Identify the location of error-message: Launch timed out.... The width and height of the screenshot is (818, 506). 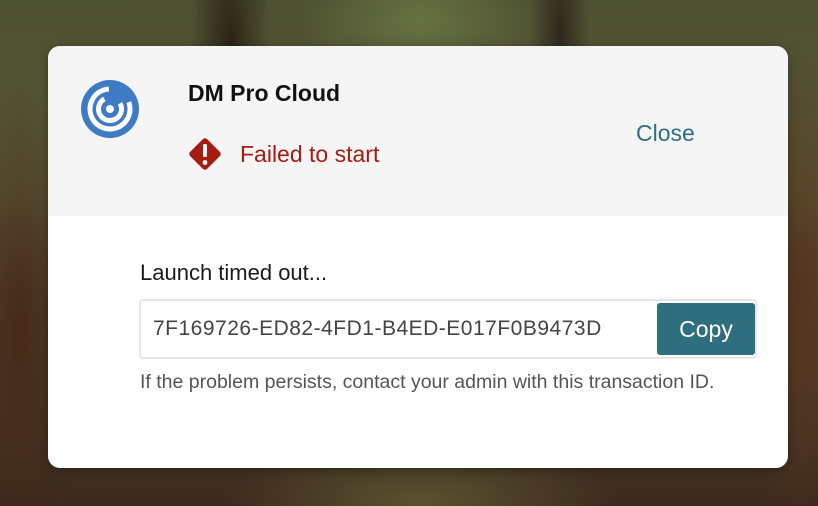
(234, 272).